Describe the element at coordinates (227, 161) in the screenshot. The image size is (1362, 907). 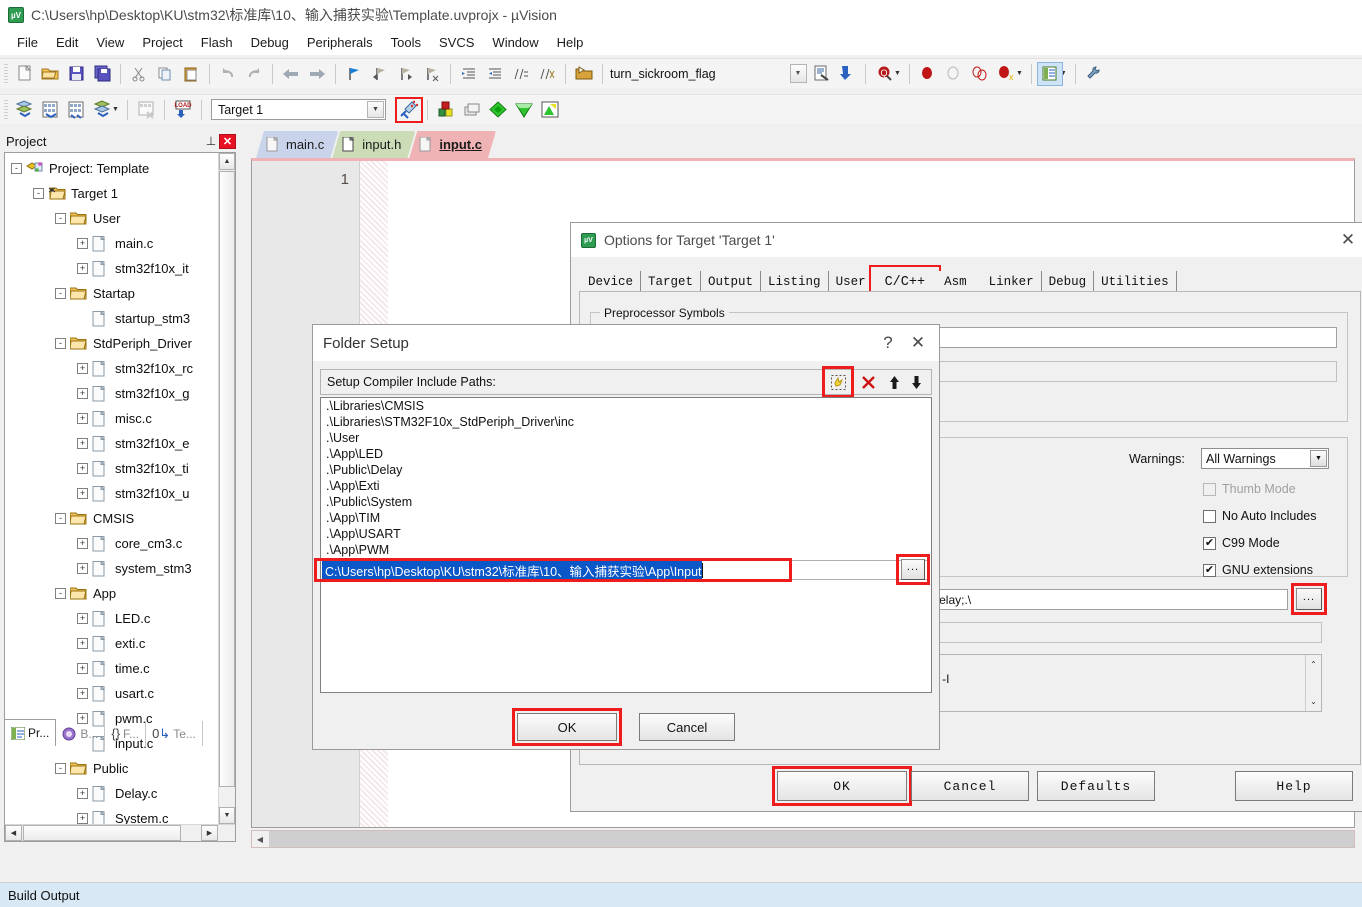
I see `scroll-up-icon: ▲` at that location.